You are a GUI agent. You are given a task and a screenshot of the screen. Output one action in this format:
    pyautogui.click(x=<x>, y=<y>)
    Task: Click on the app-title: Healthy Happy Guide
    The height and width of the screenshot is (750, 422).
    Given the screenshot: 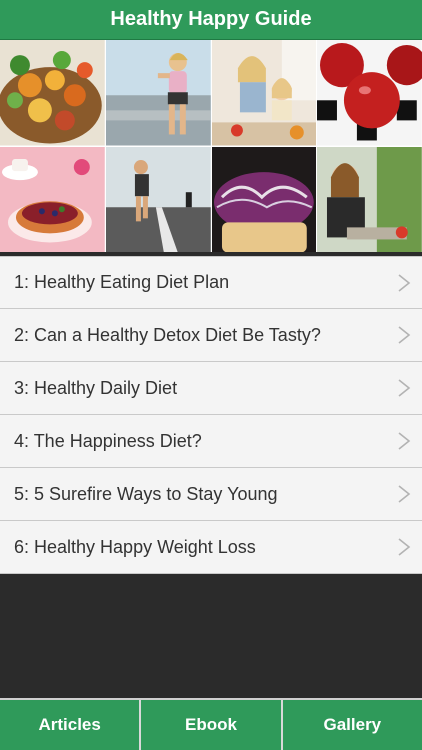 What is the action you would take?
    pyautogui.click(x=211, y=19)
    